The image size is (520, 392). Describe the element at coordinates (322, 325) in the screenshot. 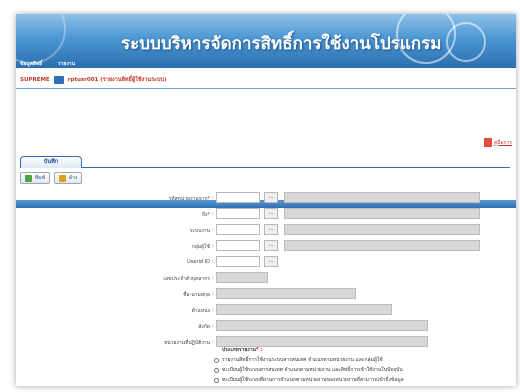

I see `affiliation-value` at that location.